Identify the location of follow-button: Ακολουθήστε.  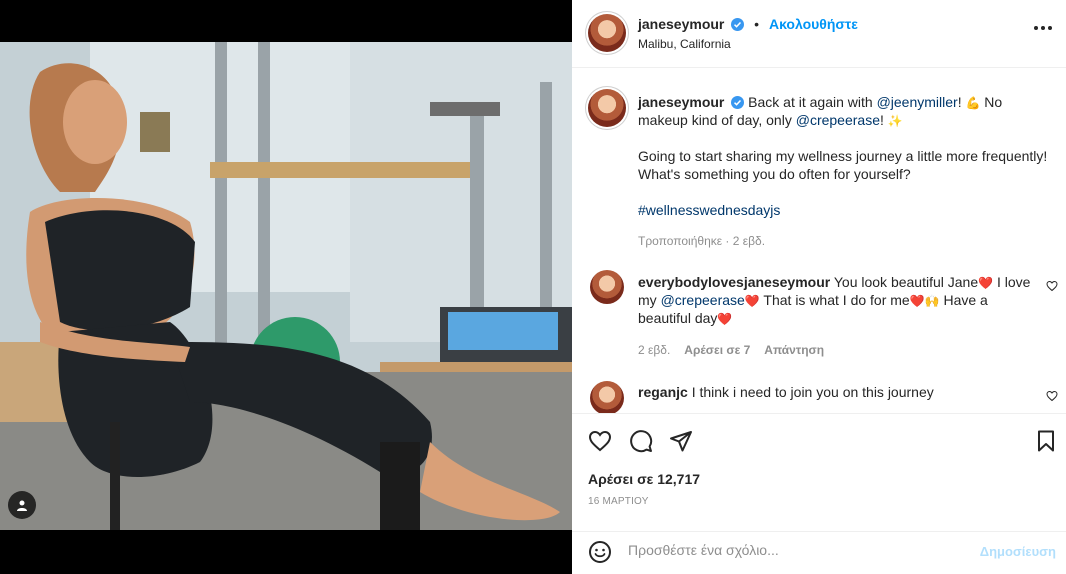
(813, 24).